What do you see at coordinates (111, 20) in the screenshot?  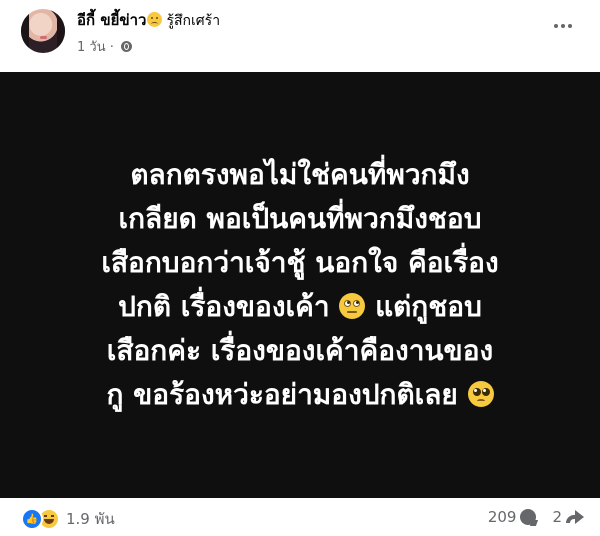 I see `author-name: อีกี้ ขยี้ข่าว` at bounding box center [111, 20].